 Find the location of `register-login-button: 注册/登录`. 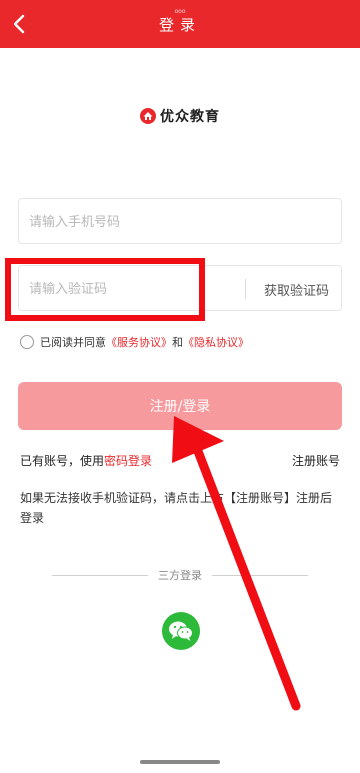

register-login-button: 注册/登录 is located at coordinates (180, 406).